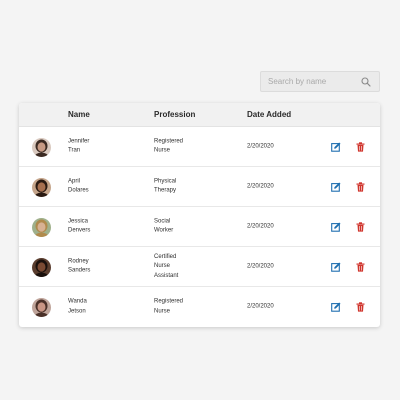  Describe the element at coordinates (165, 181) in the screenshot. I see `profession-line: Physical` at that location.